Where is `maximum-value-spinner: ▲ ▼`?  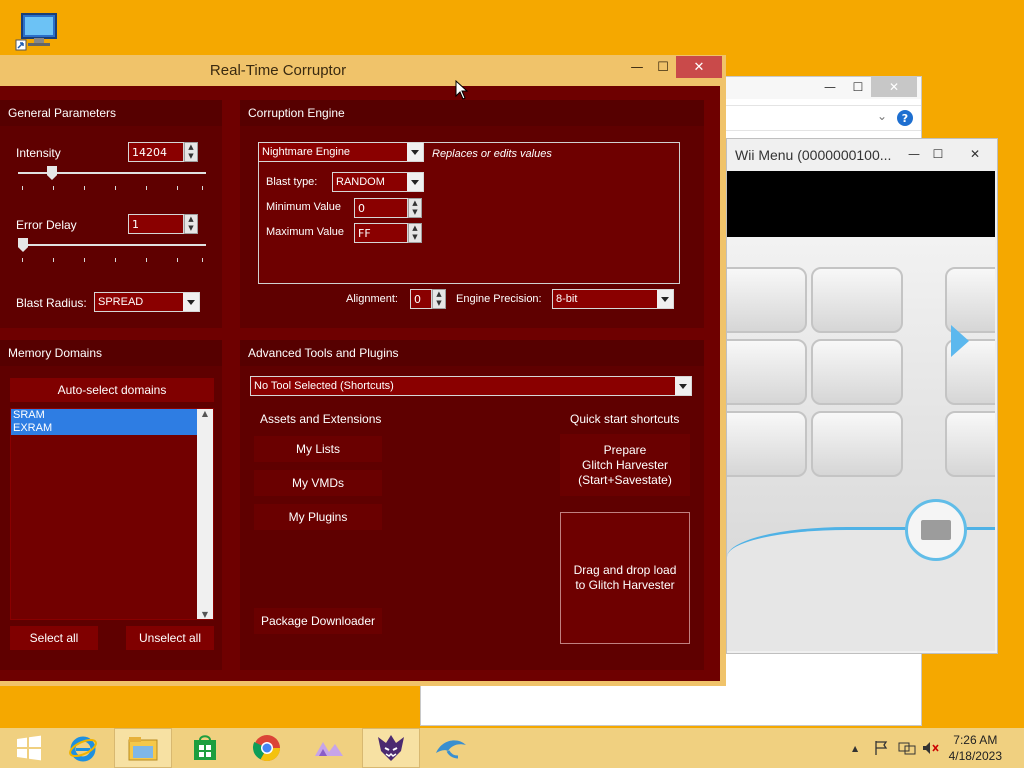 maximum-value-spinner: ▲ ▼ is located at coordinates (415, 233).